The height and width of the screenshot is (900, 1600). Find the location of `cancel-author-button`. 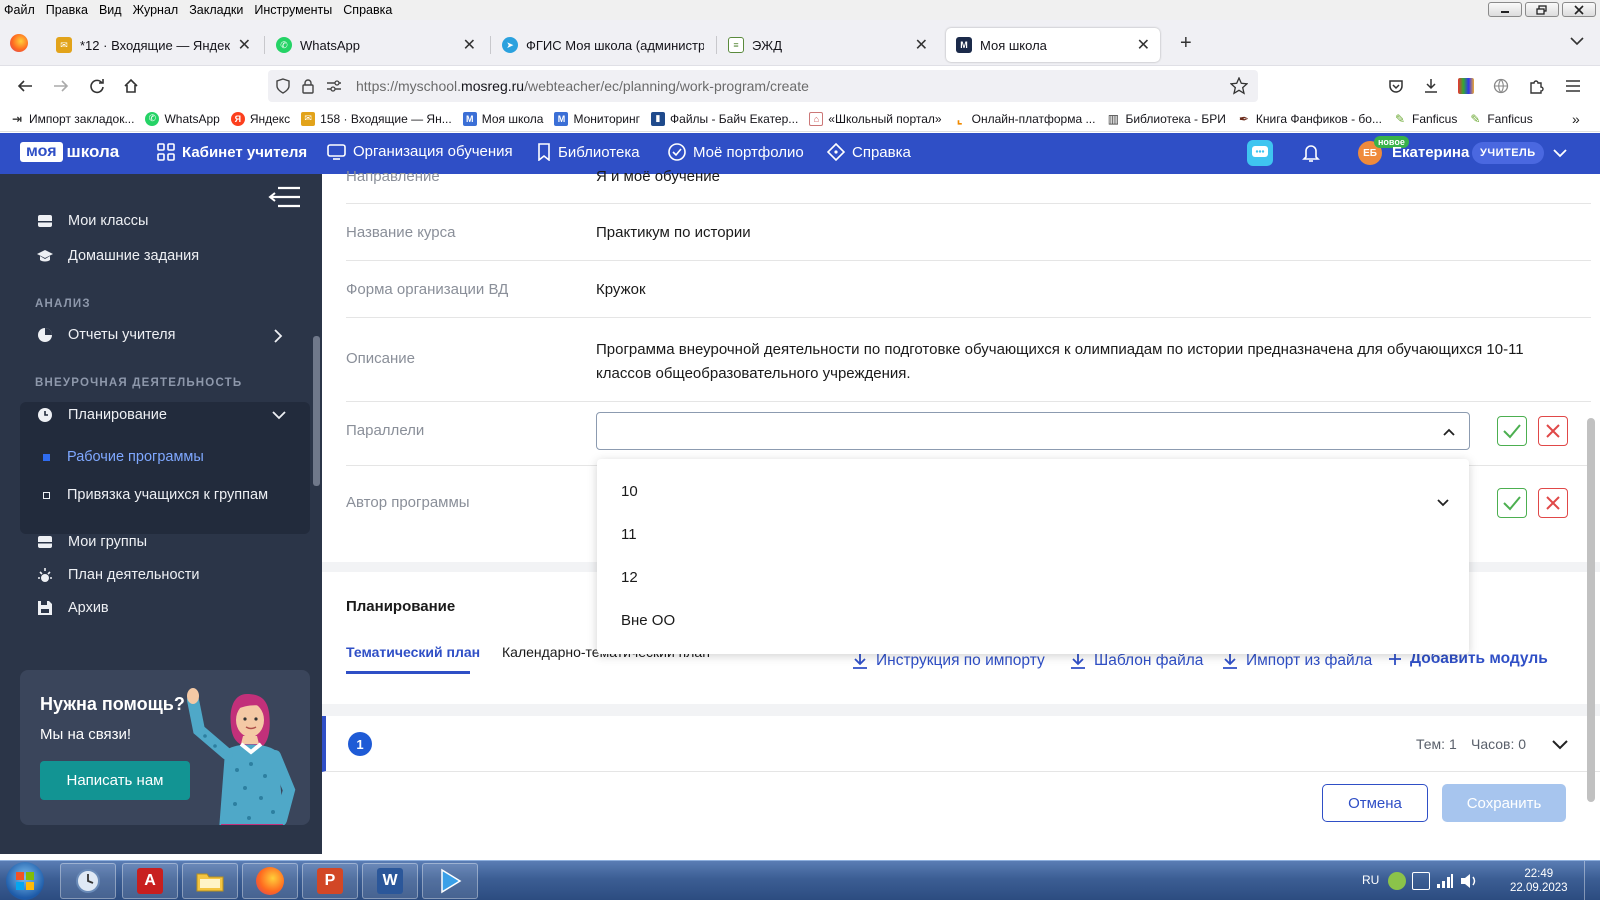

cancel-author-button is located at coordinates (1553, 503).